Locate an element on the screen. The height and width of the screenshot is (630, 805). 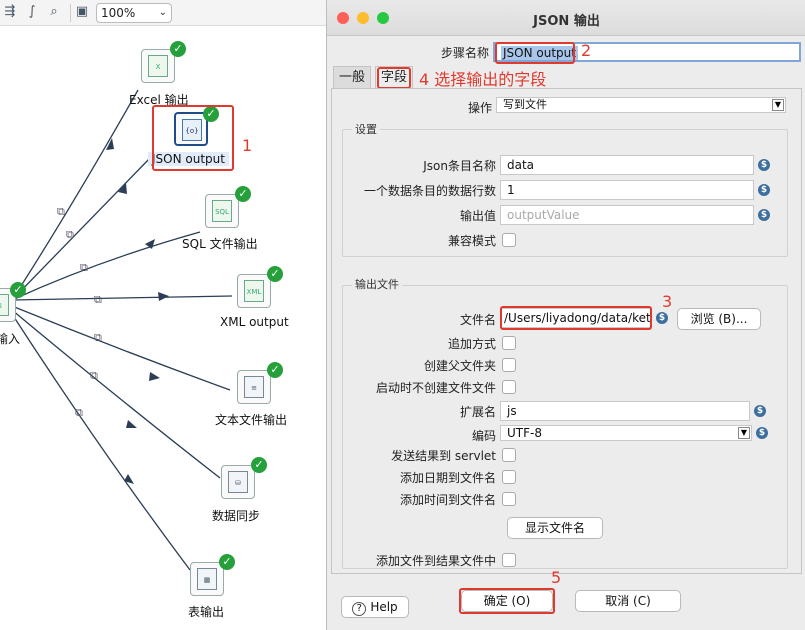
append-label: 追加方式 is located at coordinates (471, 344).